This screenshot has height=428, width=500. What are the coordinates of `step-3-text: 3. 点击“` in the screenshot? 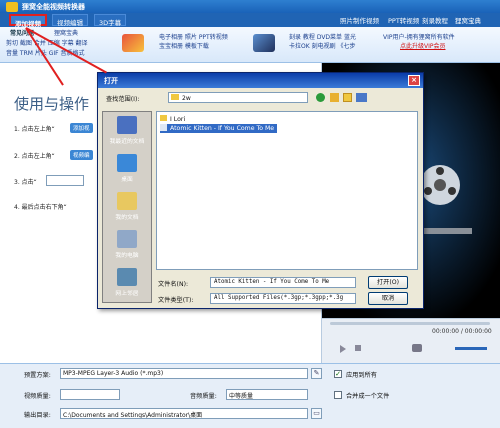 It's located at (25, 182).